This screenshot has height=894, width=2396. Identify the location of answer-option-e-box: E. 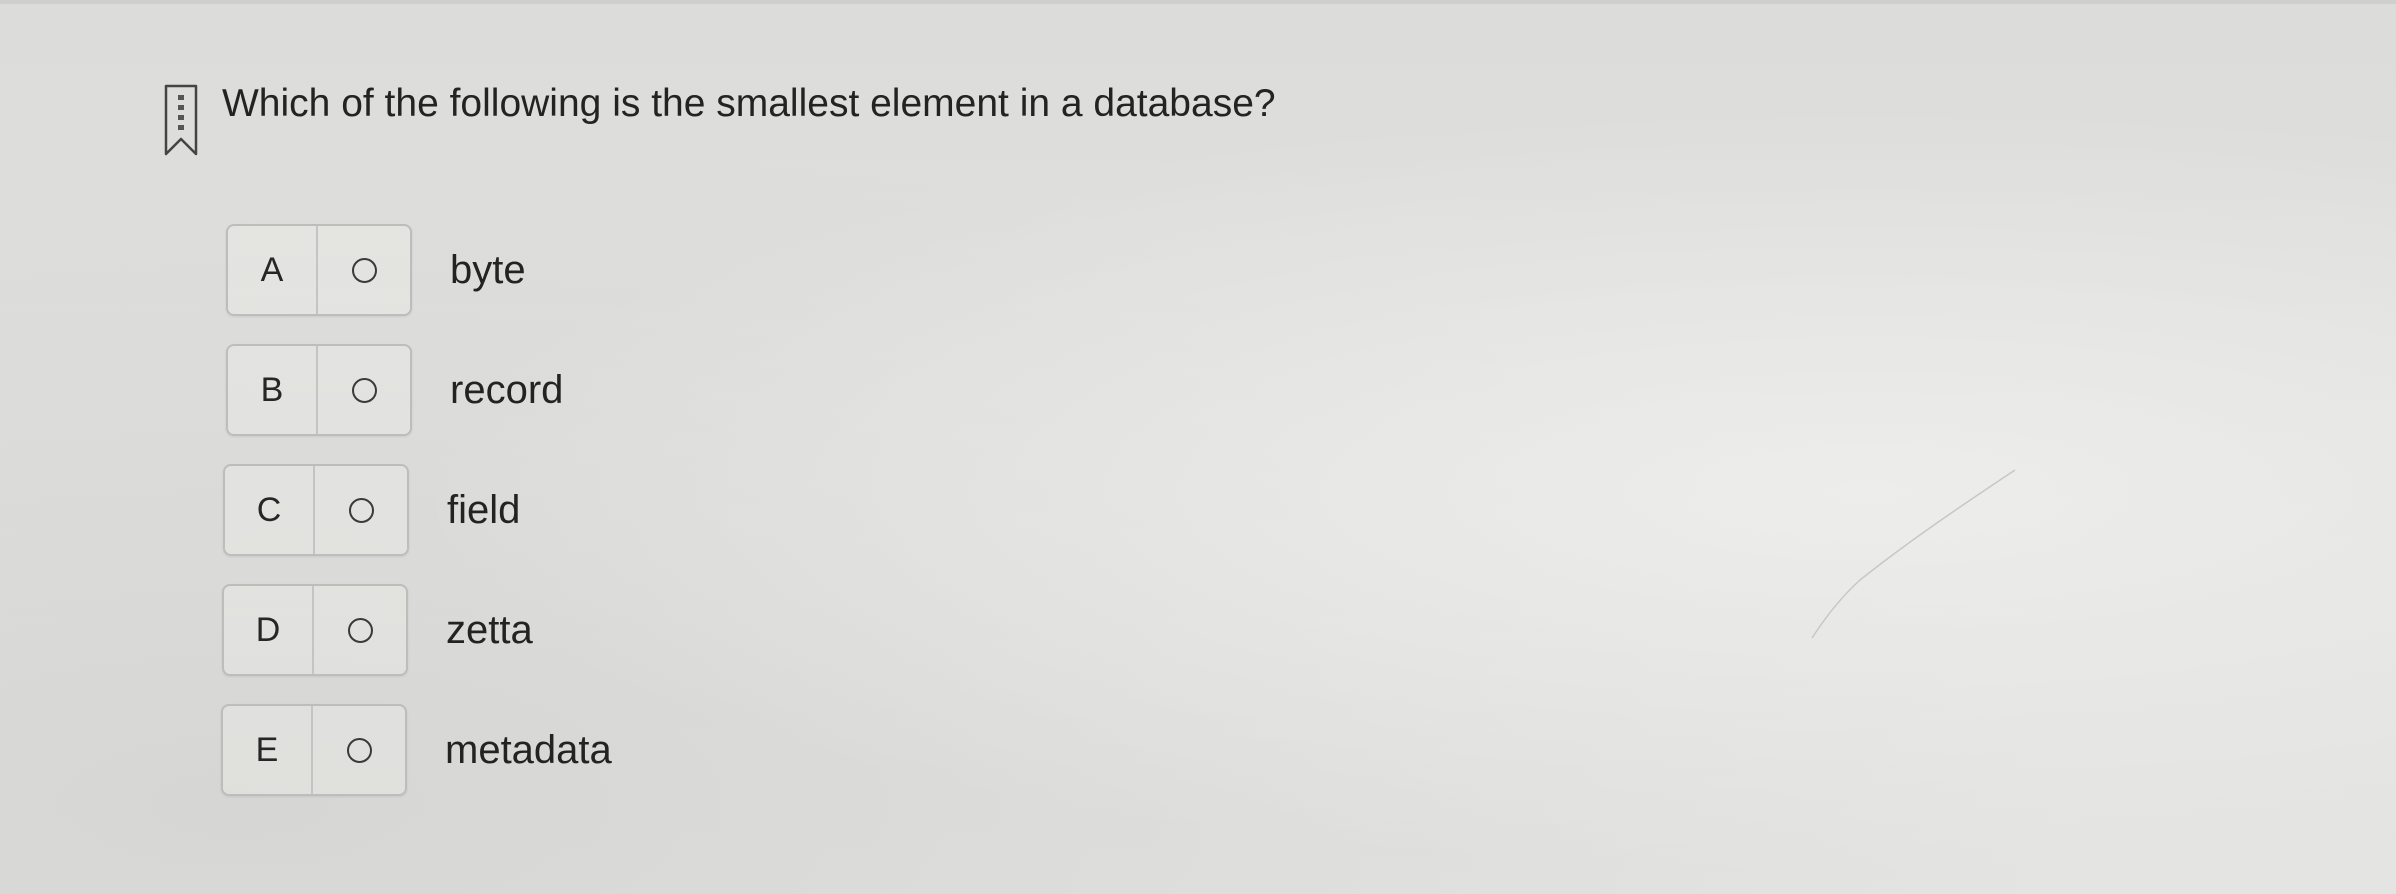
(314, 750).